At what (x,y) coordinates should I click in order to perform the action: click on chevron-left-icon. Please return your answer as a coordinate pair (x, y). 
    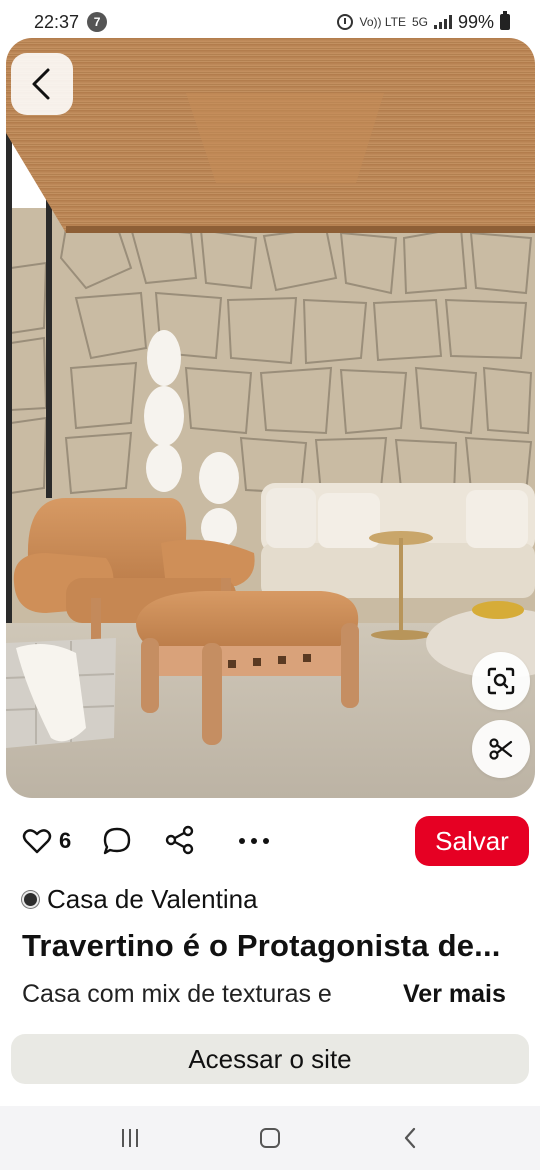
    Looking at the image, I should click on (41, 84).